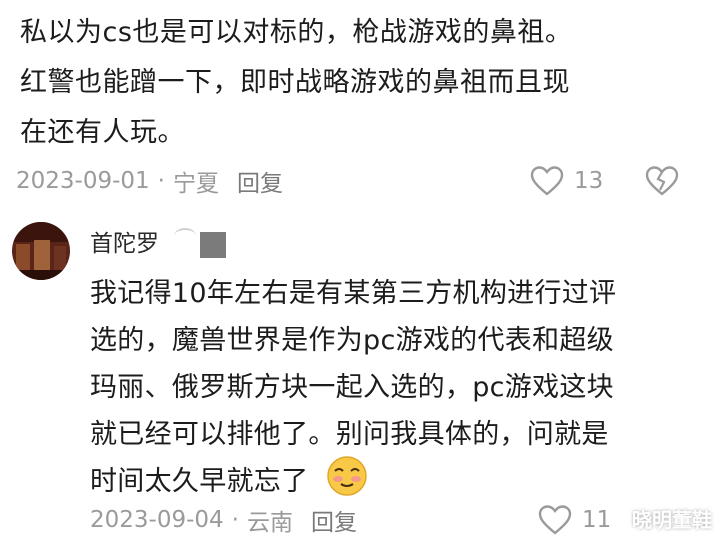 This screenshot has width=720, height=543. Describe the element at coordinates (589, 181) in the screenshot. I see `like-count: 13` at that location.